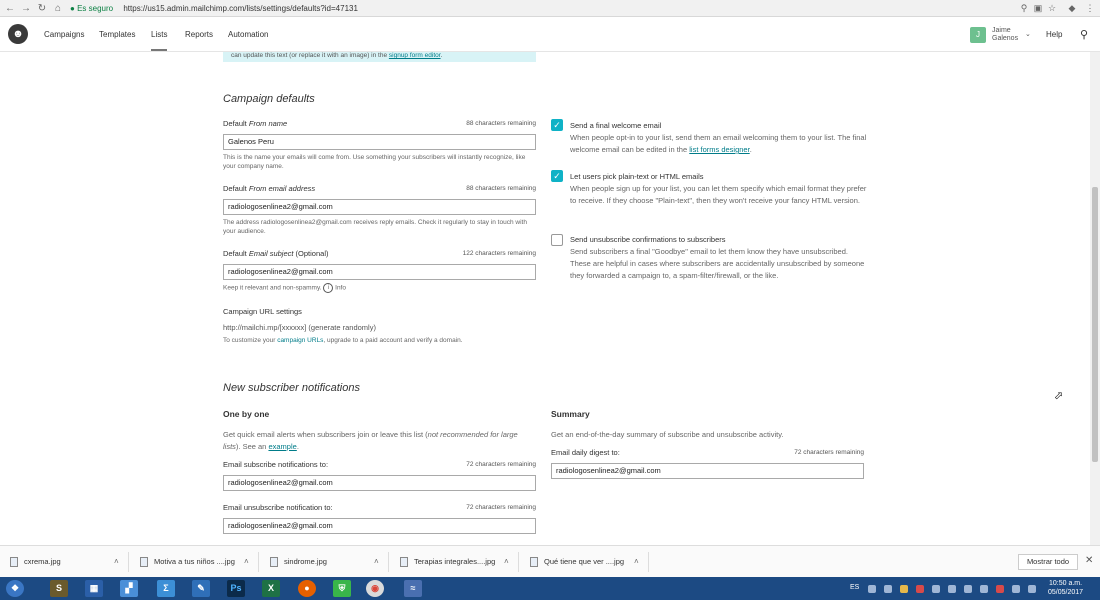  I want to click on nav-templates: Templates, so click(117, 34).